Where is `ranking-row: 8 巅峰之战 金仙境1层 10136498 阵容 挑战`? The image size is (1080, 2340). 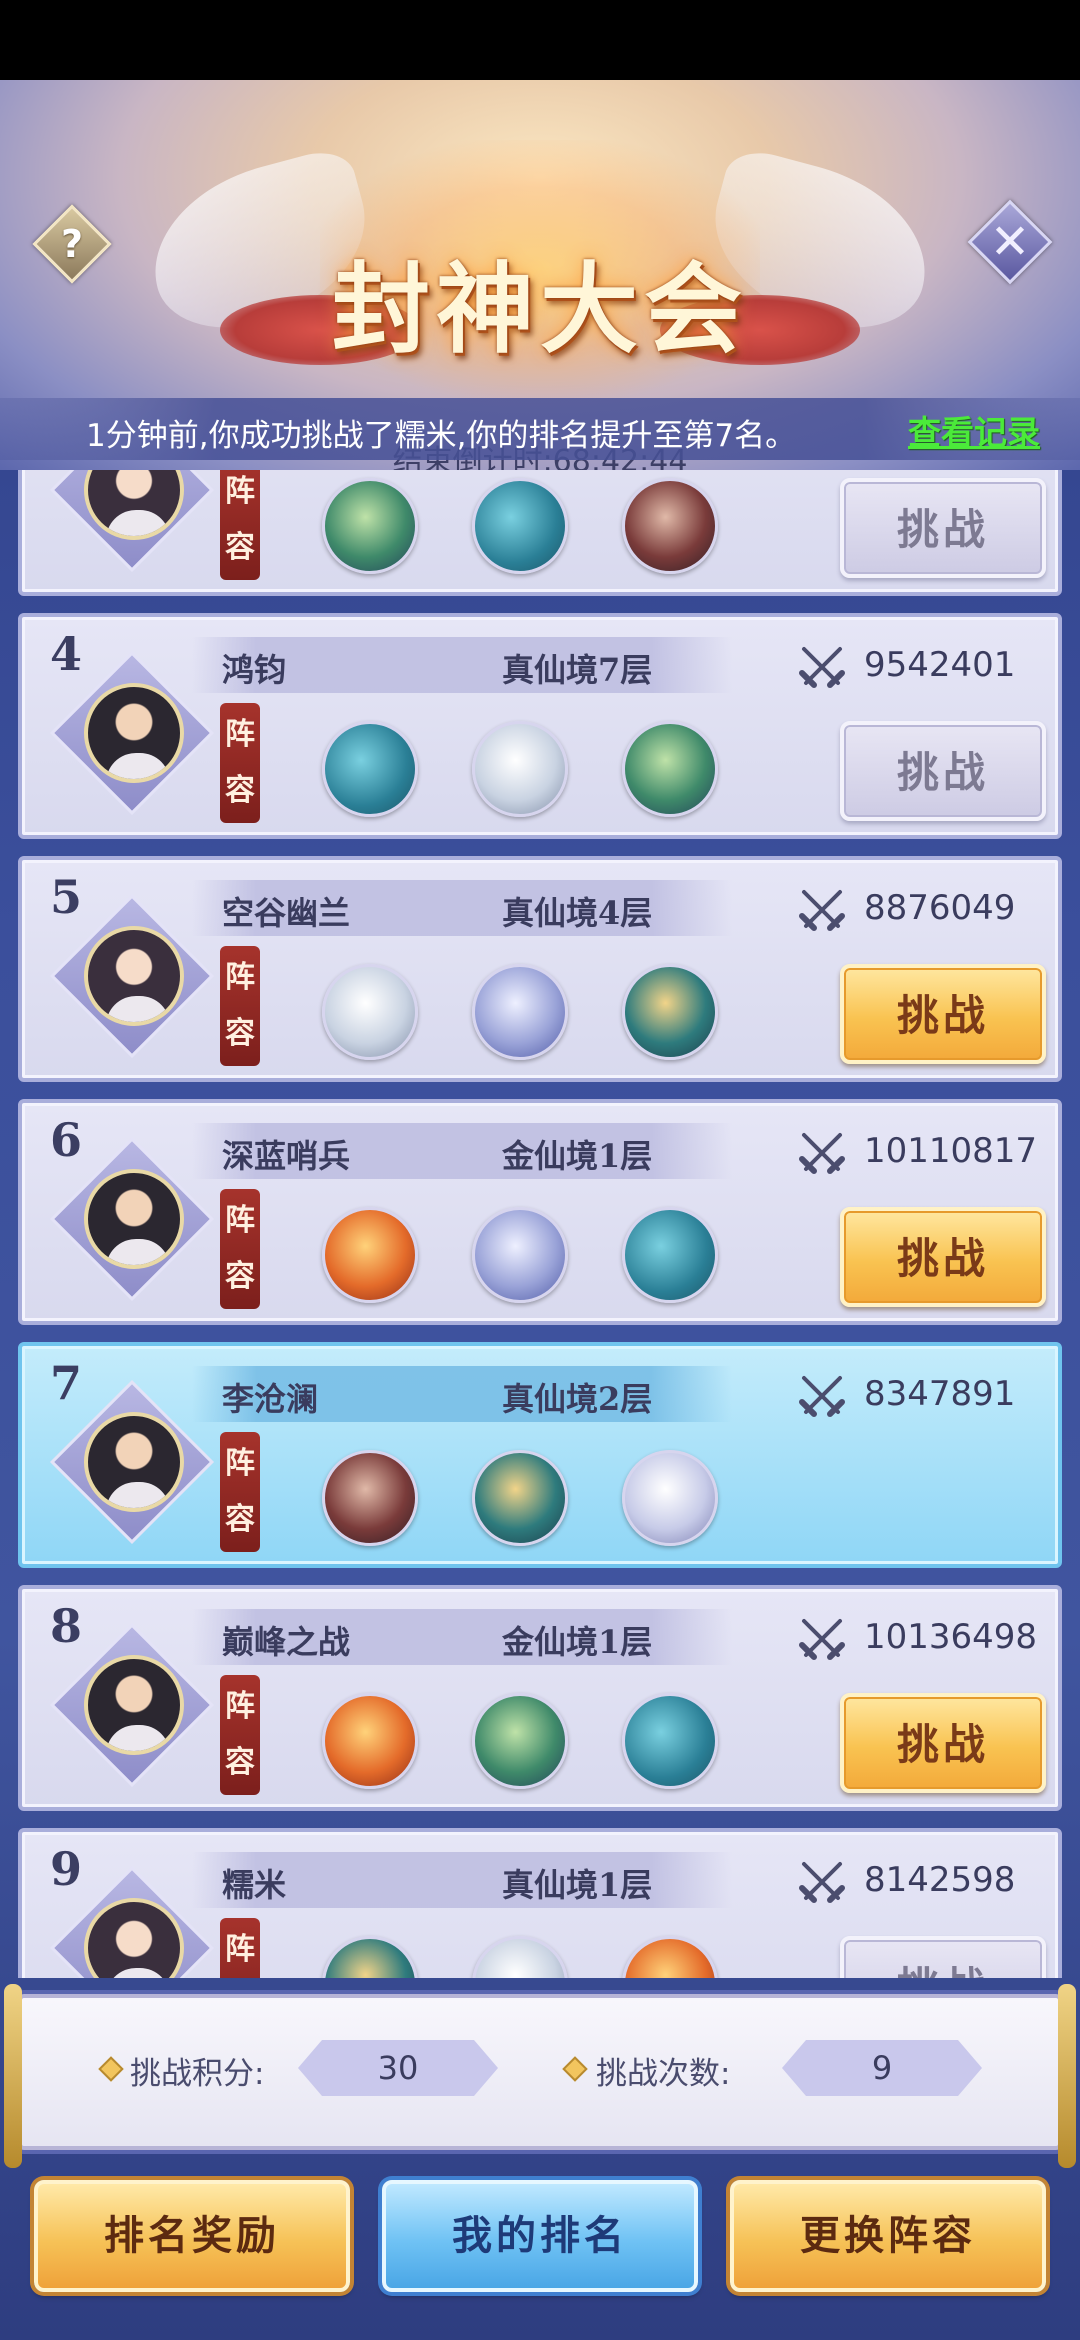 ranking-row: 8 巅峰之战 金仙境1层 10136498 阵容 挑战 is located at coordinates (540, 1698).